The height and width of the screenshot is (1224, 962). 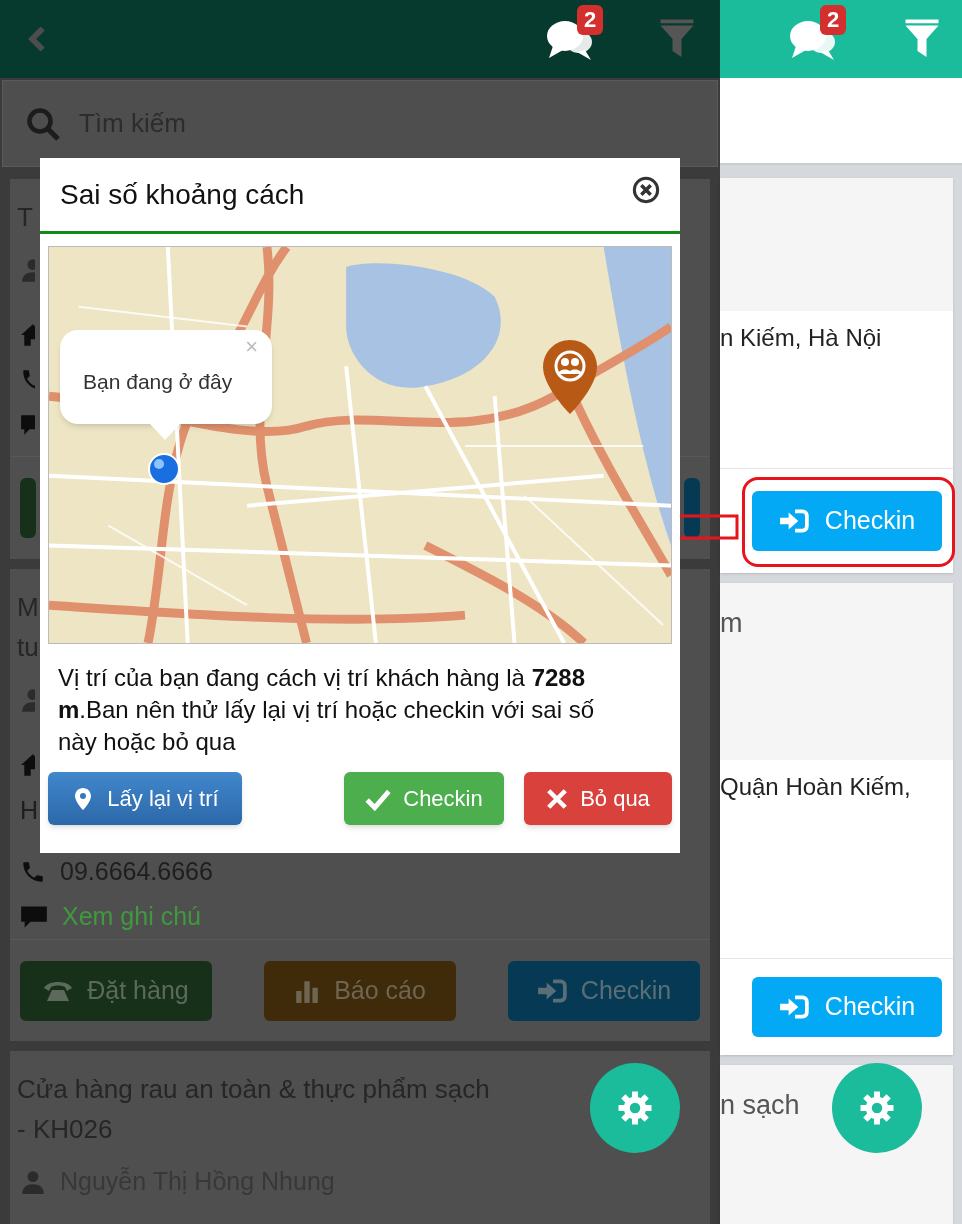 What do you see at coordinates (58, 991) in the screenshot?
I see `telephone-icon` at bounding box center [58, 991].